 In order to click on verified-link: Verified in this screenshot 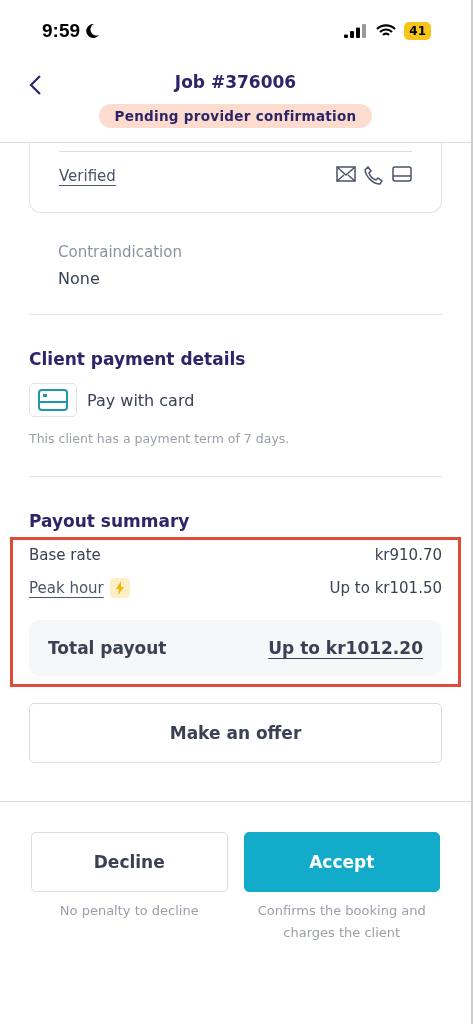, I will do `click(87, 176)`.